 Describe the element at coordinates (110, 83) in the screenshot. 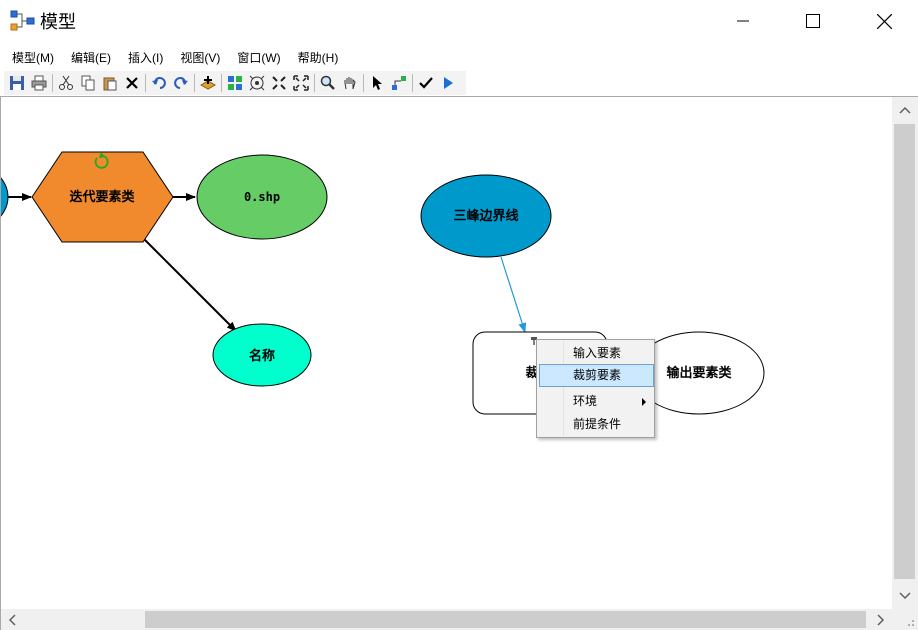

I see `paste-icon` at that location.